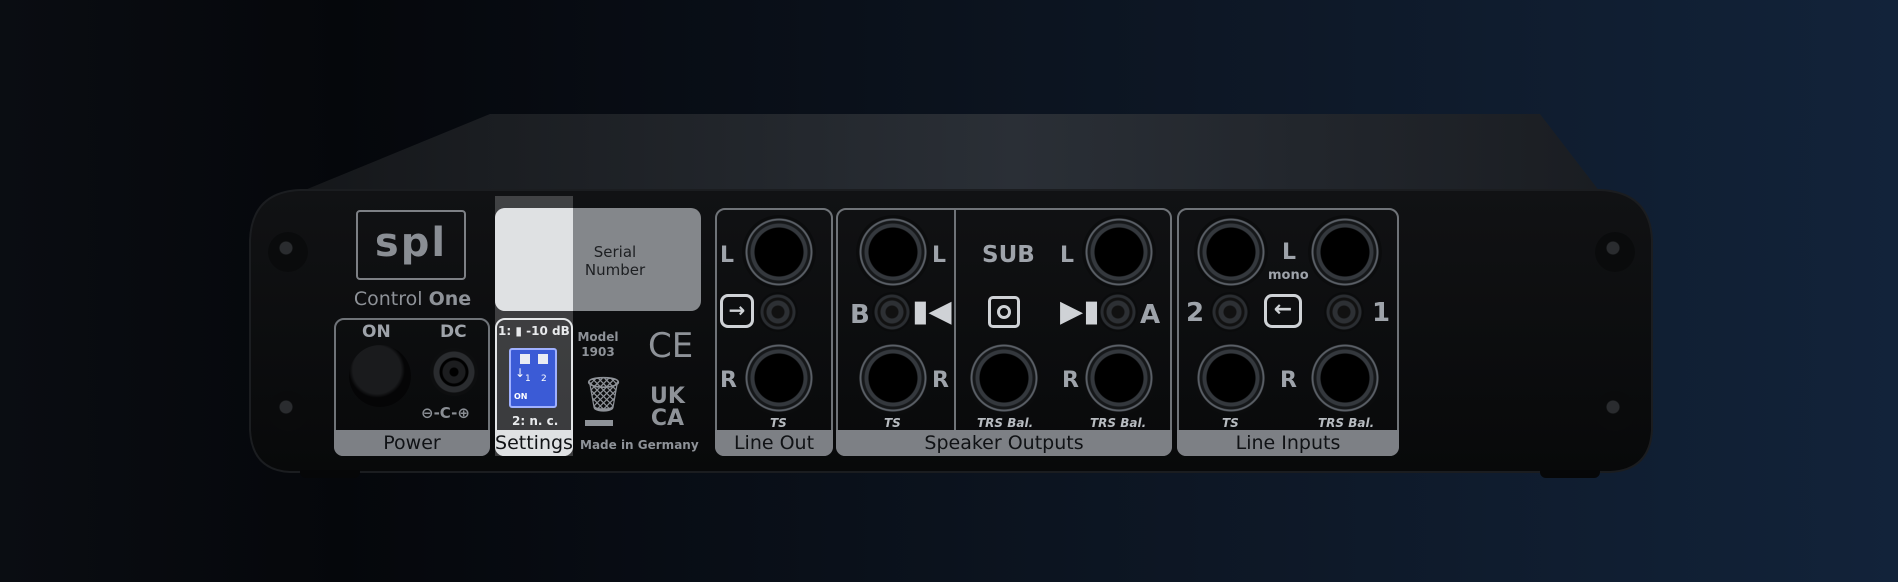  I want to click on brand-logo-text: spl, so click(411, 243).